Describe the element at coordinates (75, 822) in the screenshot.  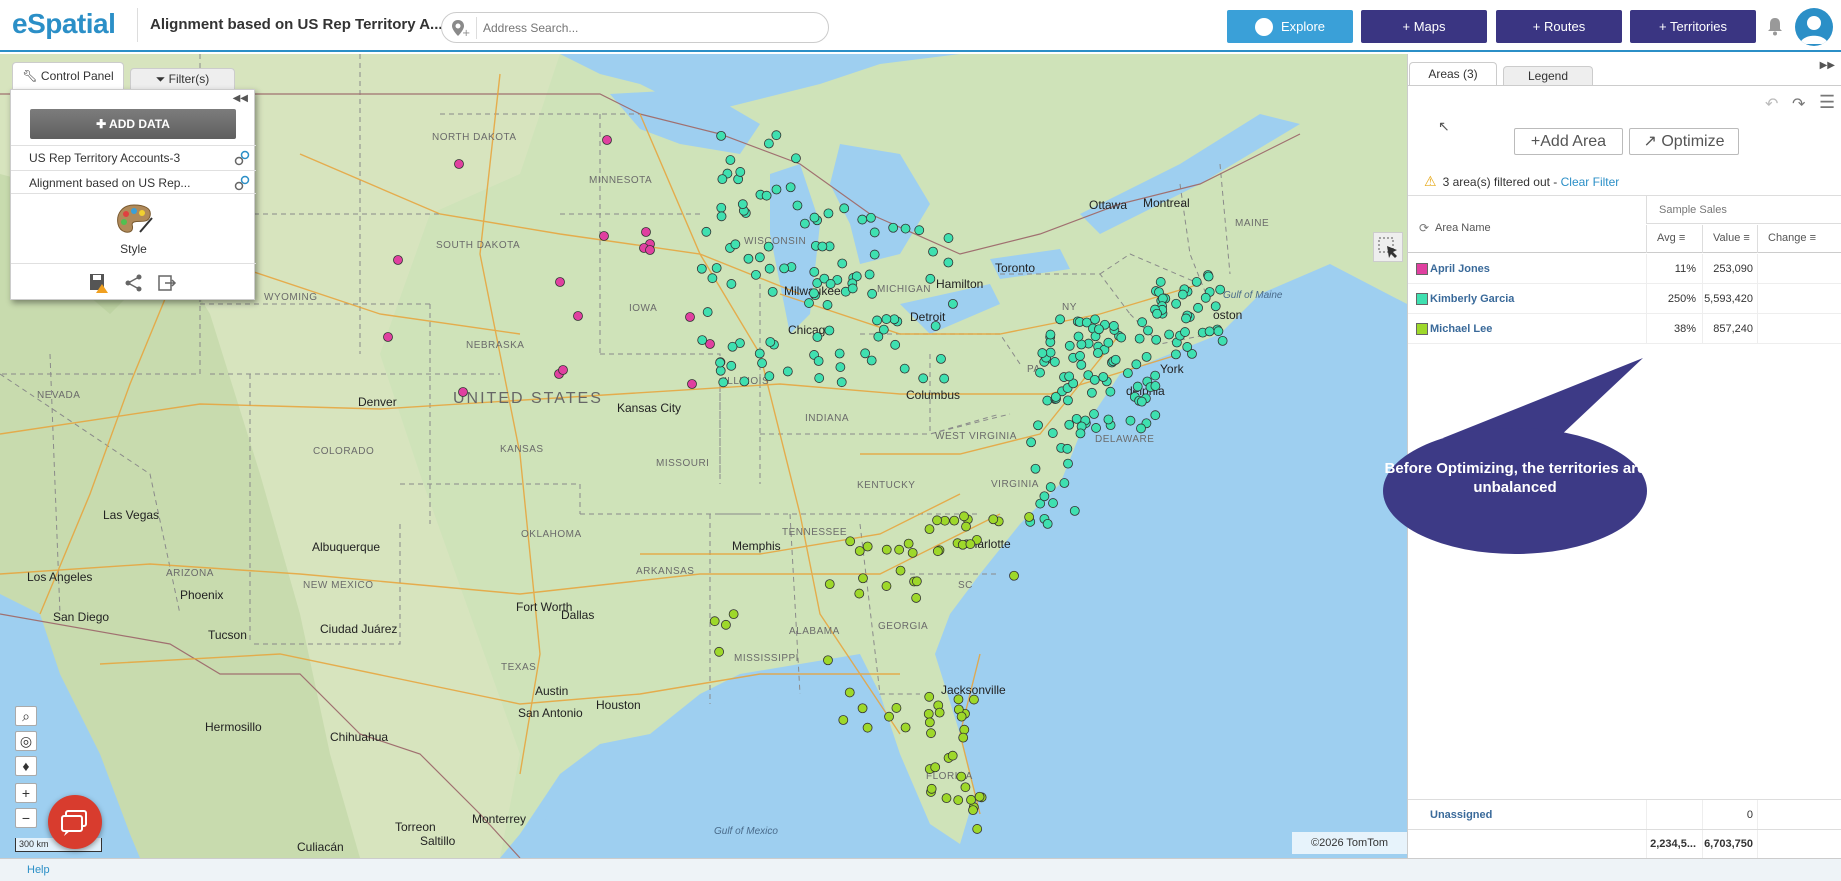
I see `chat-button` at that location.